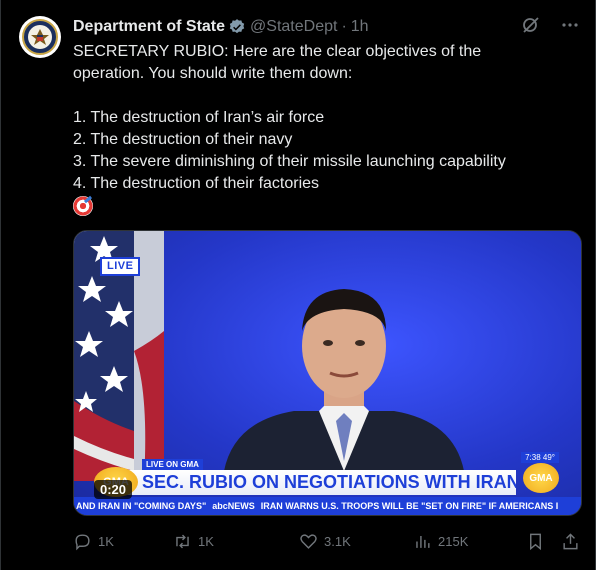 The width and height of the screenshot is (596, 570). I want to click on tweet-actions: 1K 1K 3.1K 215K, so click(328, 541).